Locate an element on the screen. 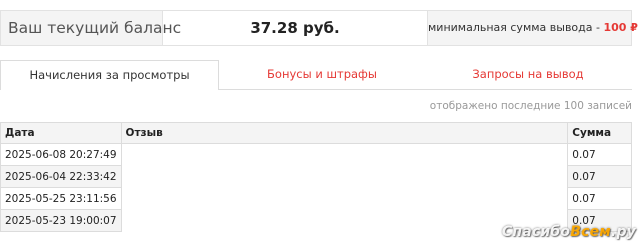  tab-divider is located at coordinates (425, 89).